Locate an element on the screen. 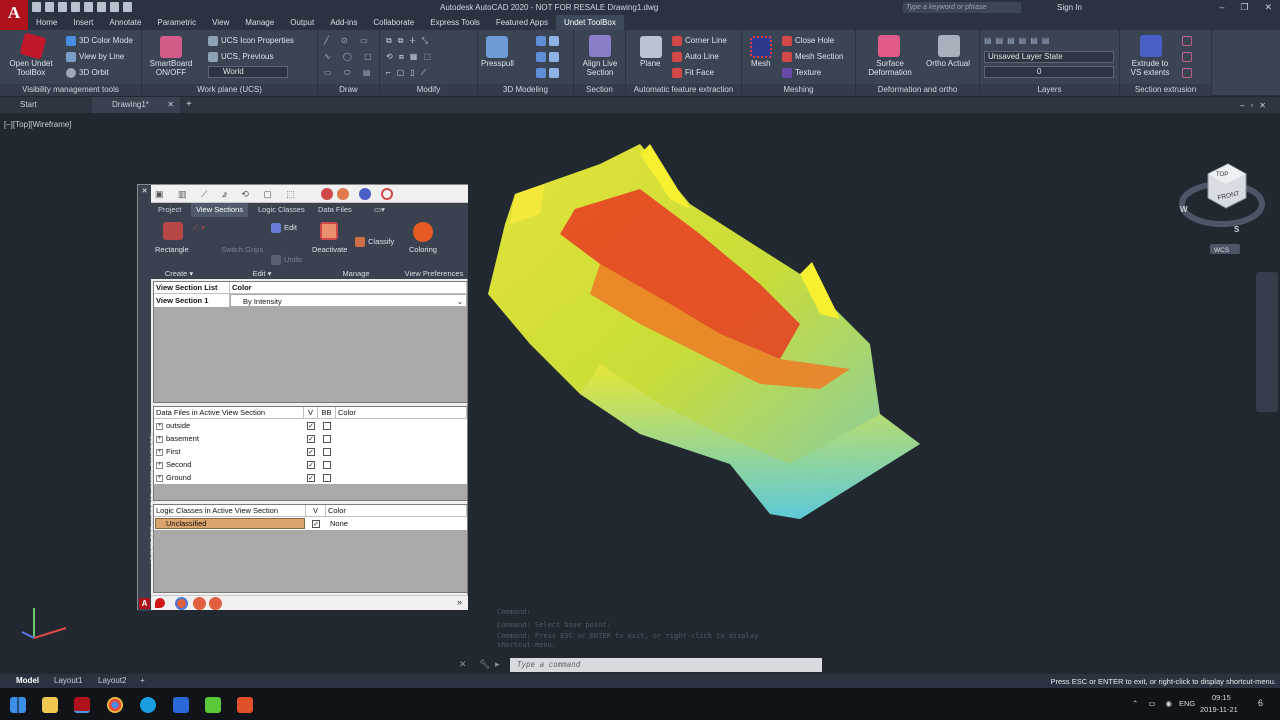  presspull-button: Presspull is located at coordinates (497, 63).